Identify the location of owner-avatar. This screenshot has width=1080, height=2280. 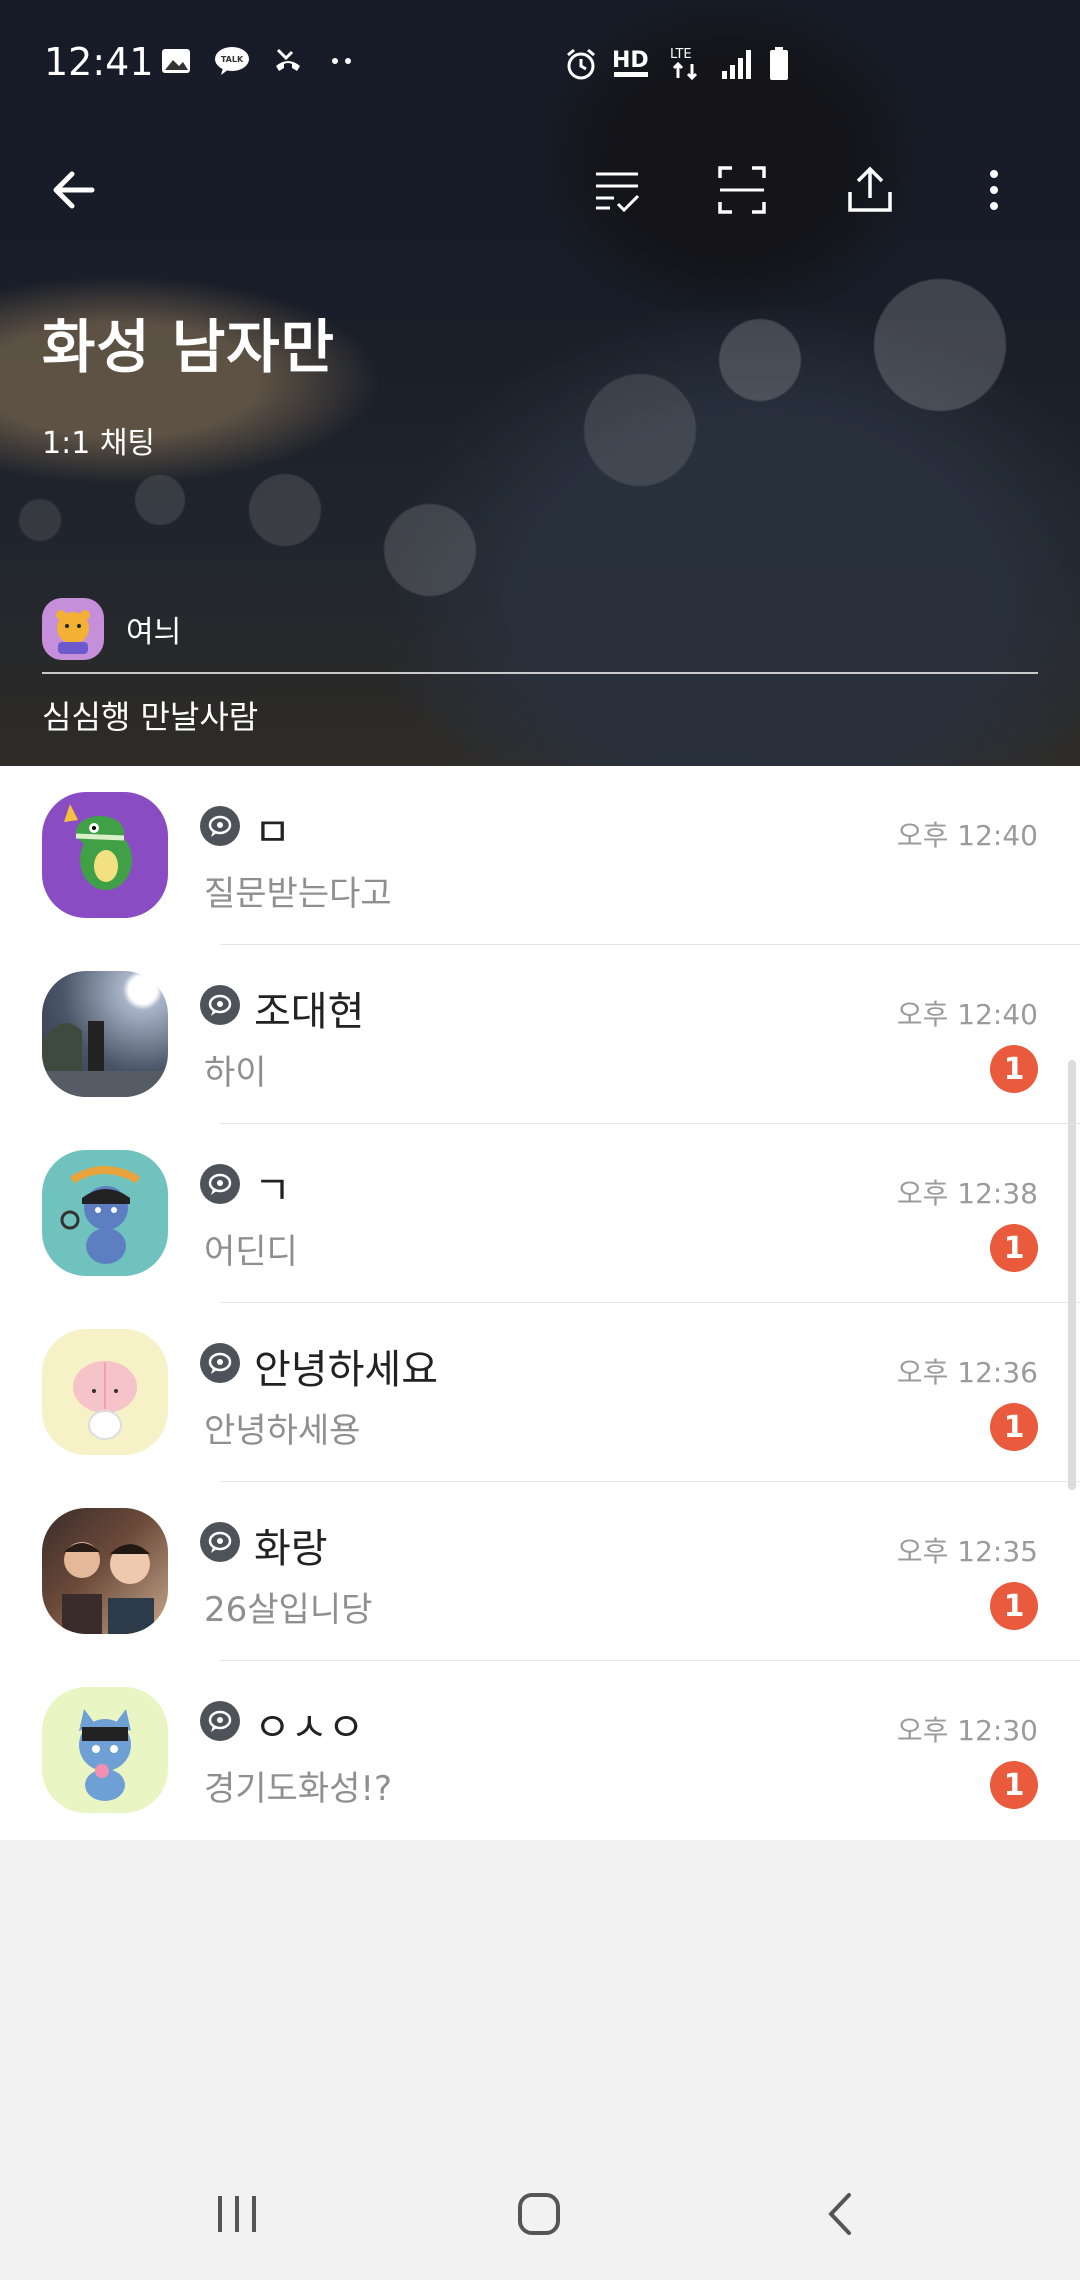
(73, 629).